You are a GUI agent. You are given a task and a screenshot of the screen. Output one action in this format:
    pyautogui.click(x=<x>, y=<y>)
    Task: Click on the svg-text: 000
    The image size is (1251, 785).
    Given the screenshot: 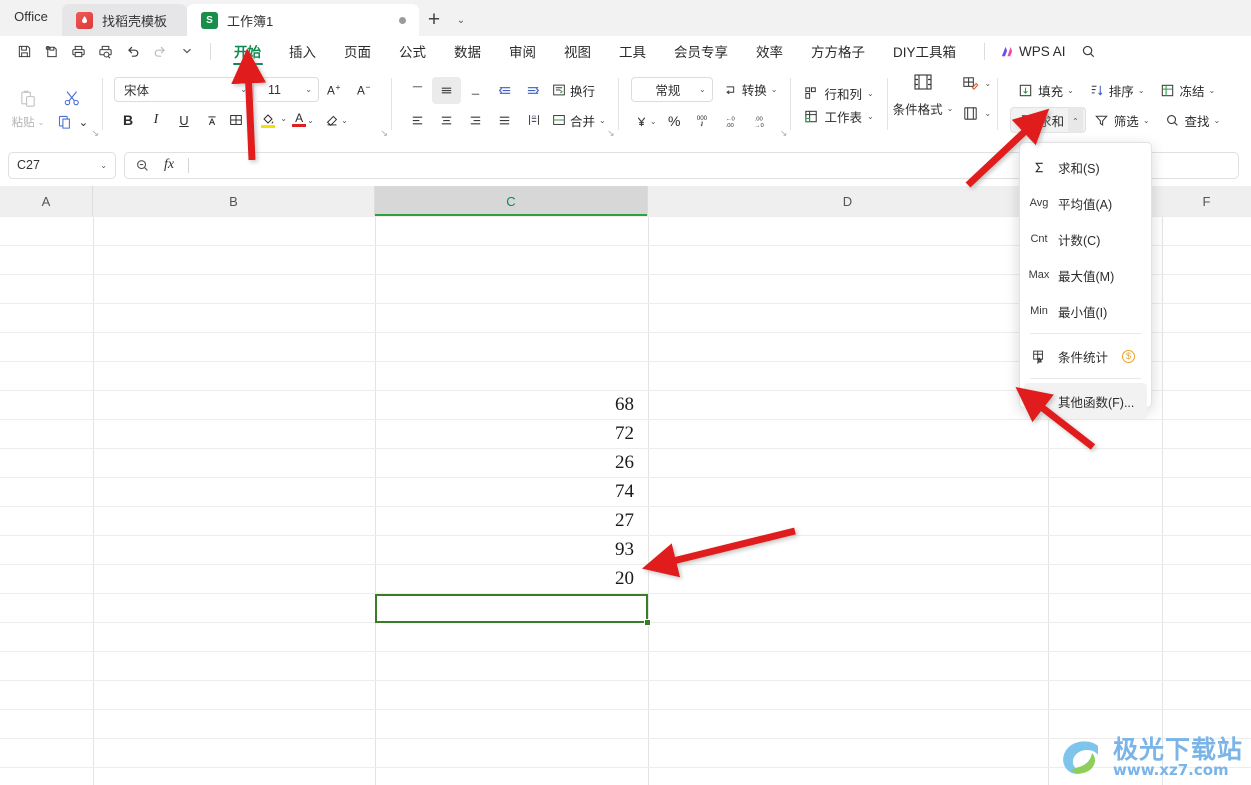 What is the action you would take?
    pyautogui.click(x=702, y=118)
    